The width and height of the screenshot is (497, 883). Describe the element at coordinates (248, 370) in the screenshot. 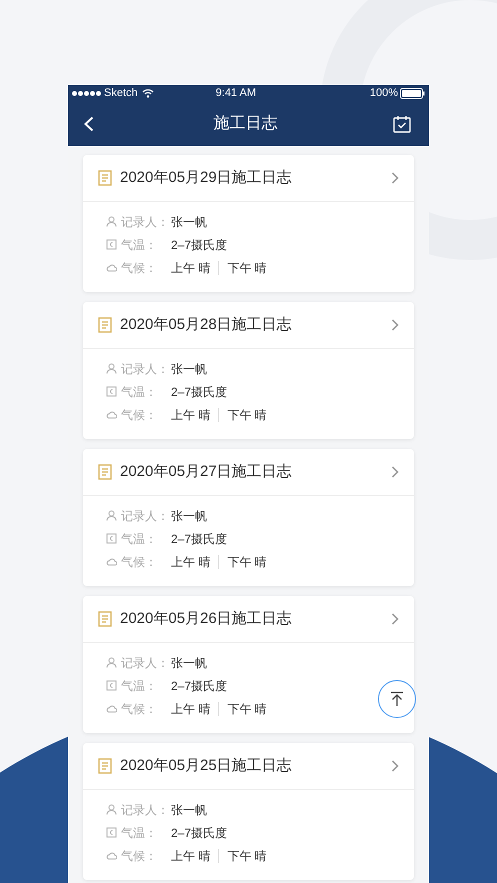

I see `log-card: 2020年05月28日施工日志 记录人： 张一帆 气温： 2–7摄氏度 气候： 上午 晴 下午 晴` at that location.